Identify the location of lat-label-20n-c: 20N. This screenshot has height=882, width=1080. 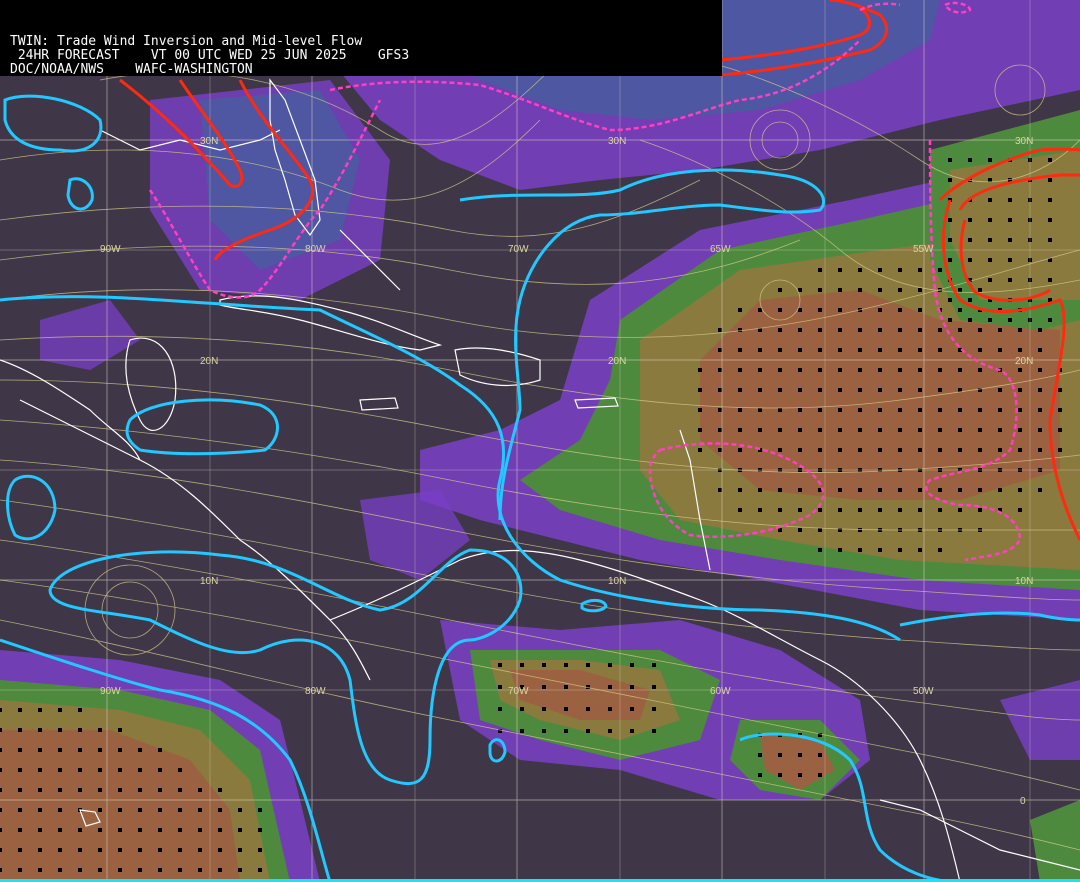
(1024, 361).